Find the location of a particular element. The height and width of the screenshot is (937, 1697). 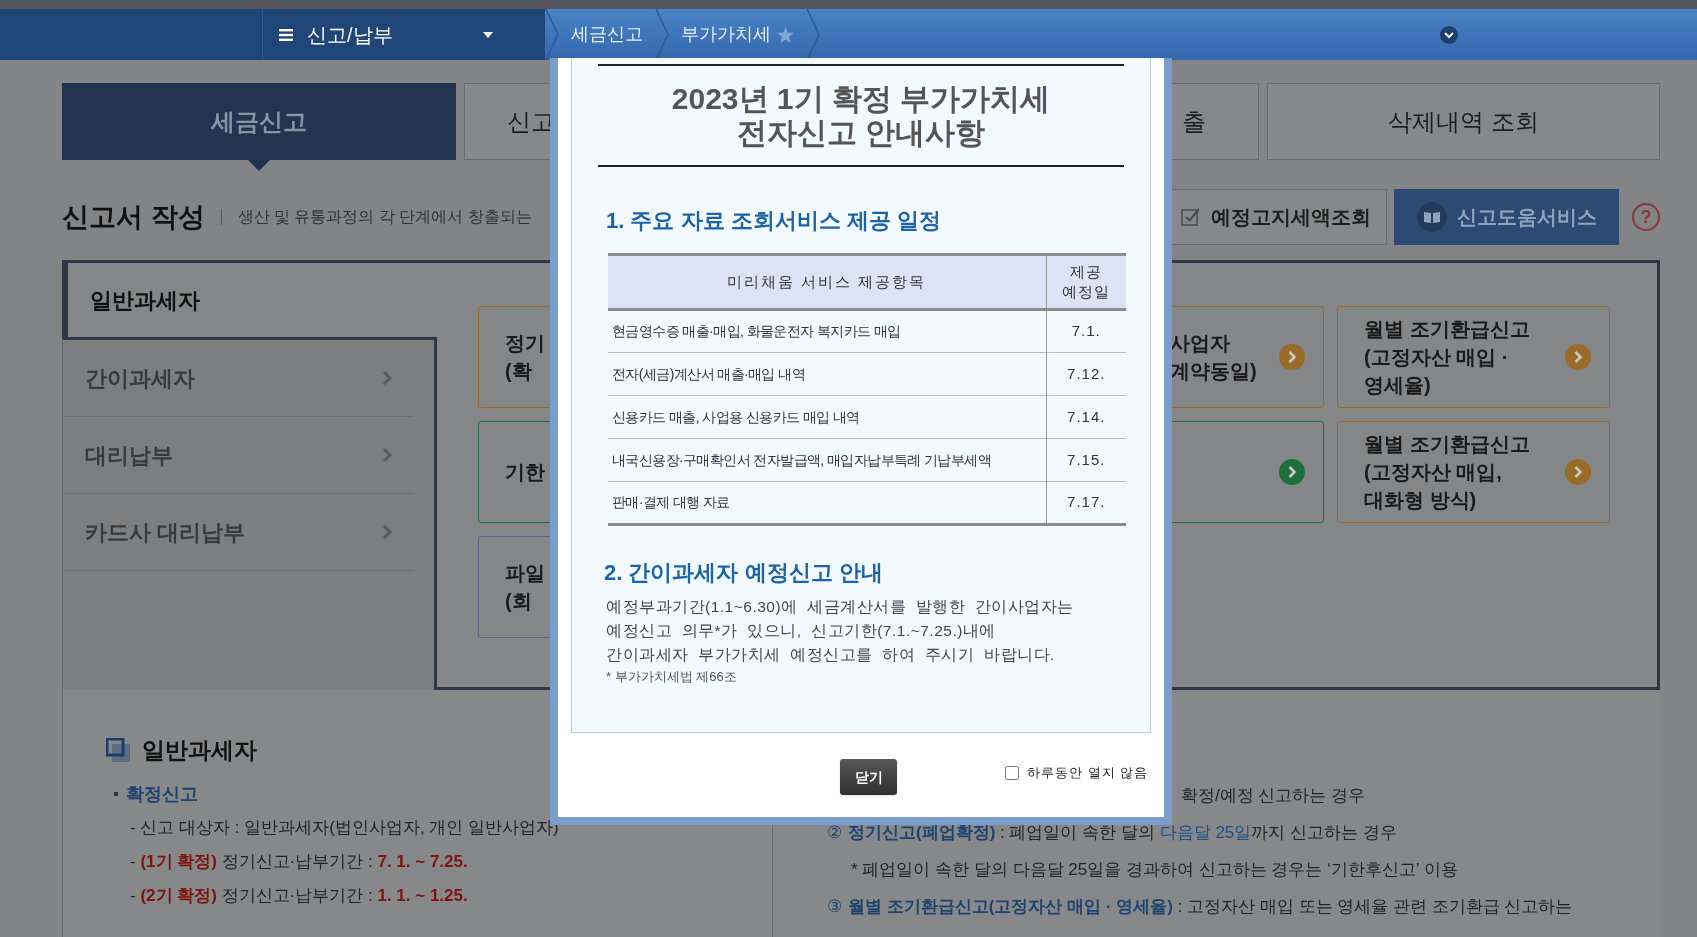

card-label: 월별 조기환급신고 (고정자산 매입, 대화형 방식) is located at coordinates (1447, 472).